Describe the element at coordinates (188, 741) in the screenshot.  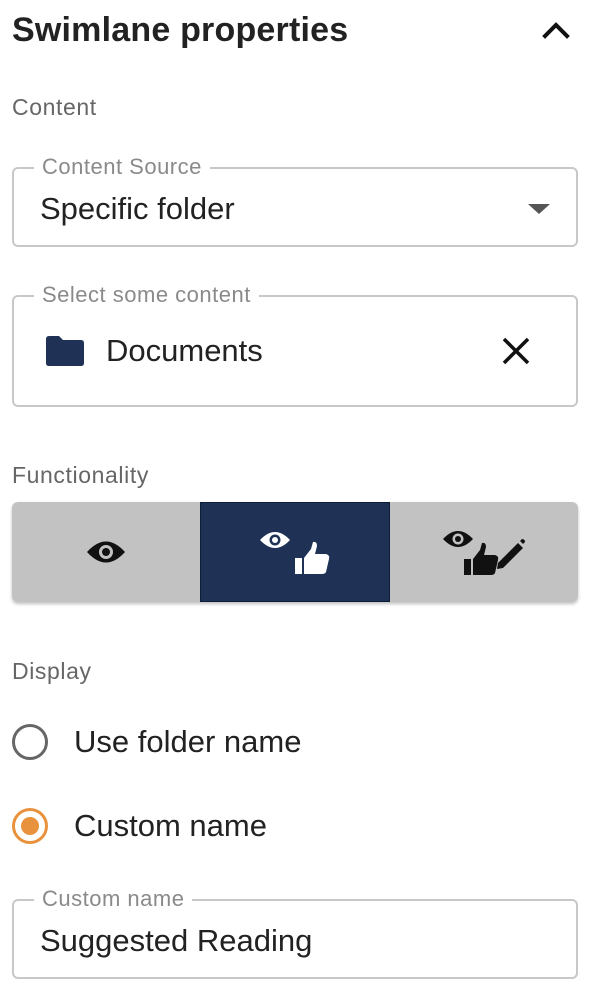
I see `radio-label: Use folder name` at that location.